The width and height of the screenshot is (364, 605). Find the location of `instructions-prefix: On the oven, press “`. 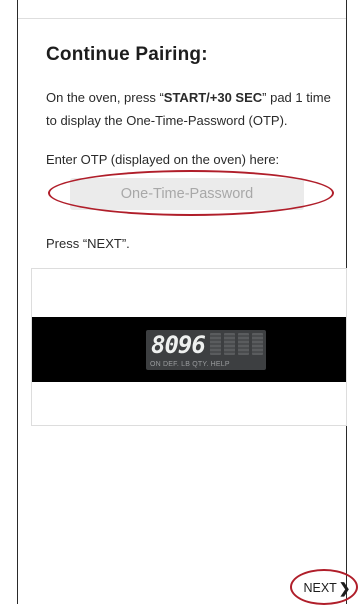

instructions-prefix: On the oven, press “ is located at coordinates (105, 97).